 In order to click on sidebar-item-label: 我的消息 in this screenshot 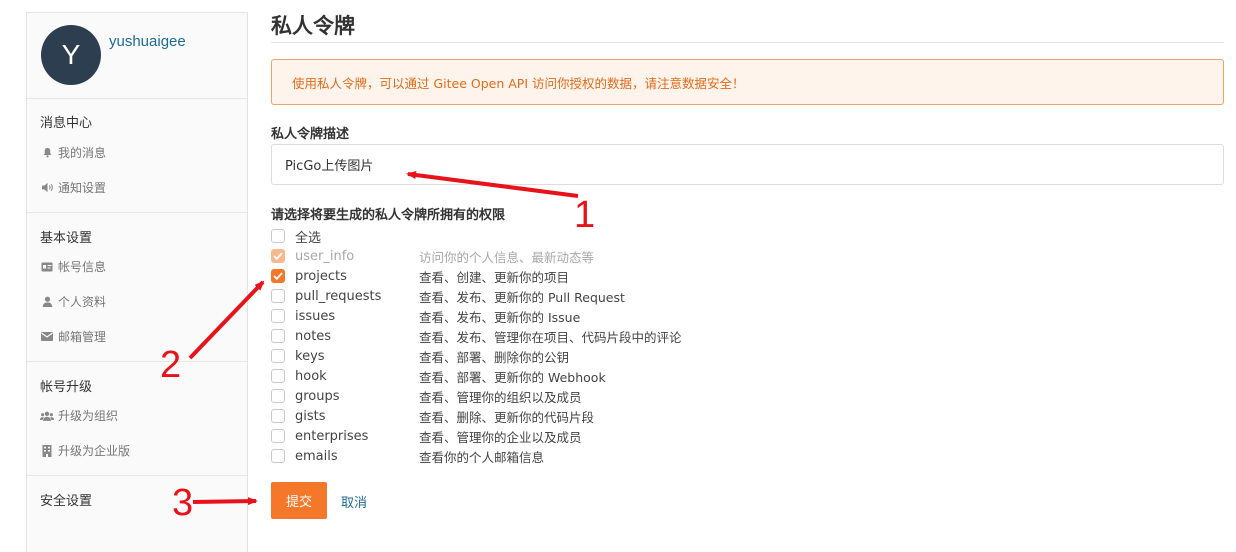, I will do `click(82, 153)`.